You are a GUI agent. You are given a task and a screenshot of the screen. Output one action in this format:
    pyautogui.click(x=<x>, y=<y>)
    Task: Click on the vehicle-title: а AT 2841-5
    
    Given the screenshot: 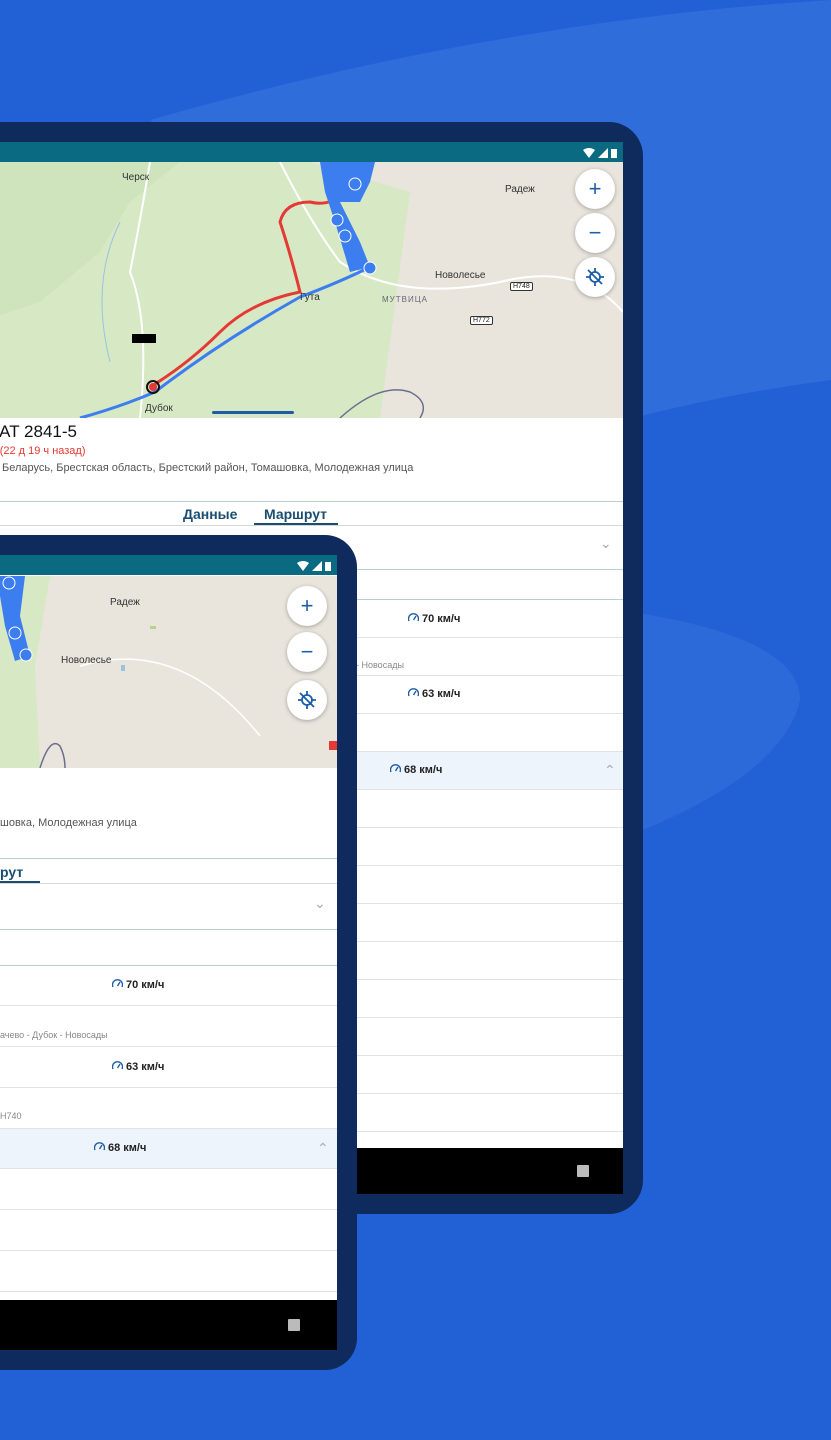 What is the action you would take?
    pyautogui.click(x=38, y=431)
    